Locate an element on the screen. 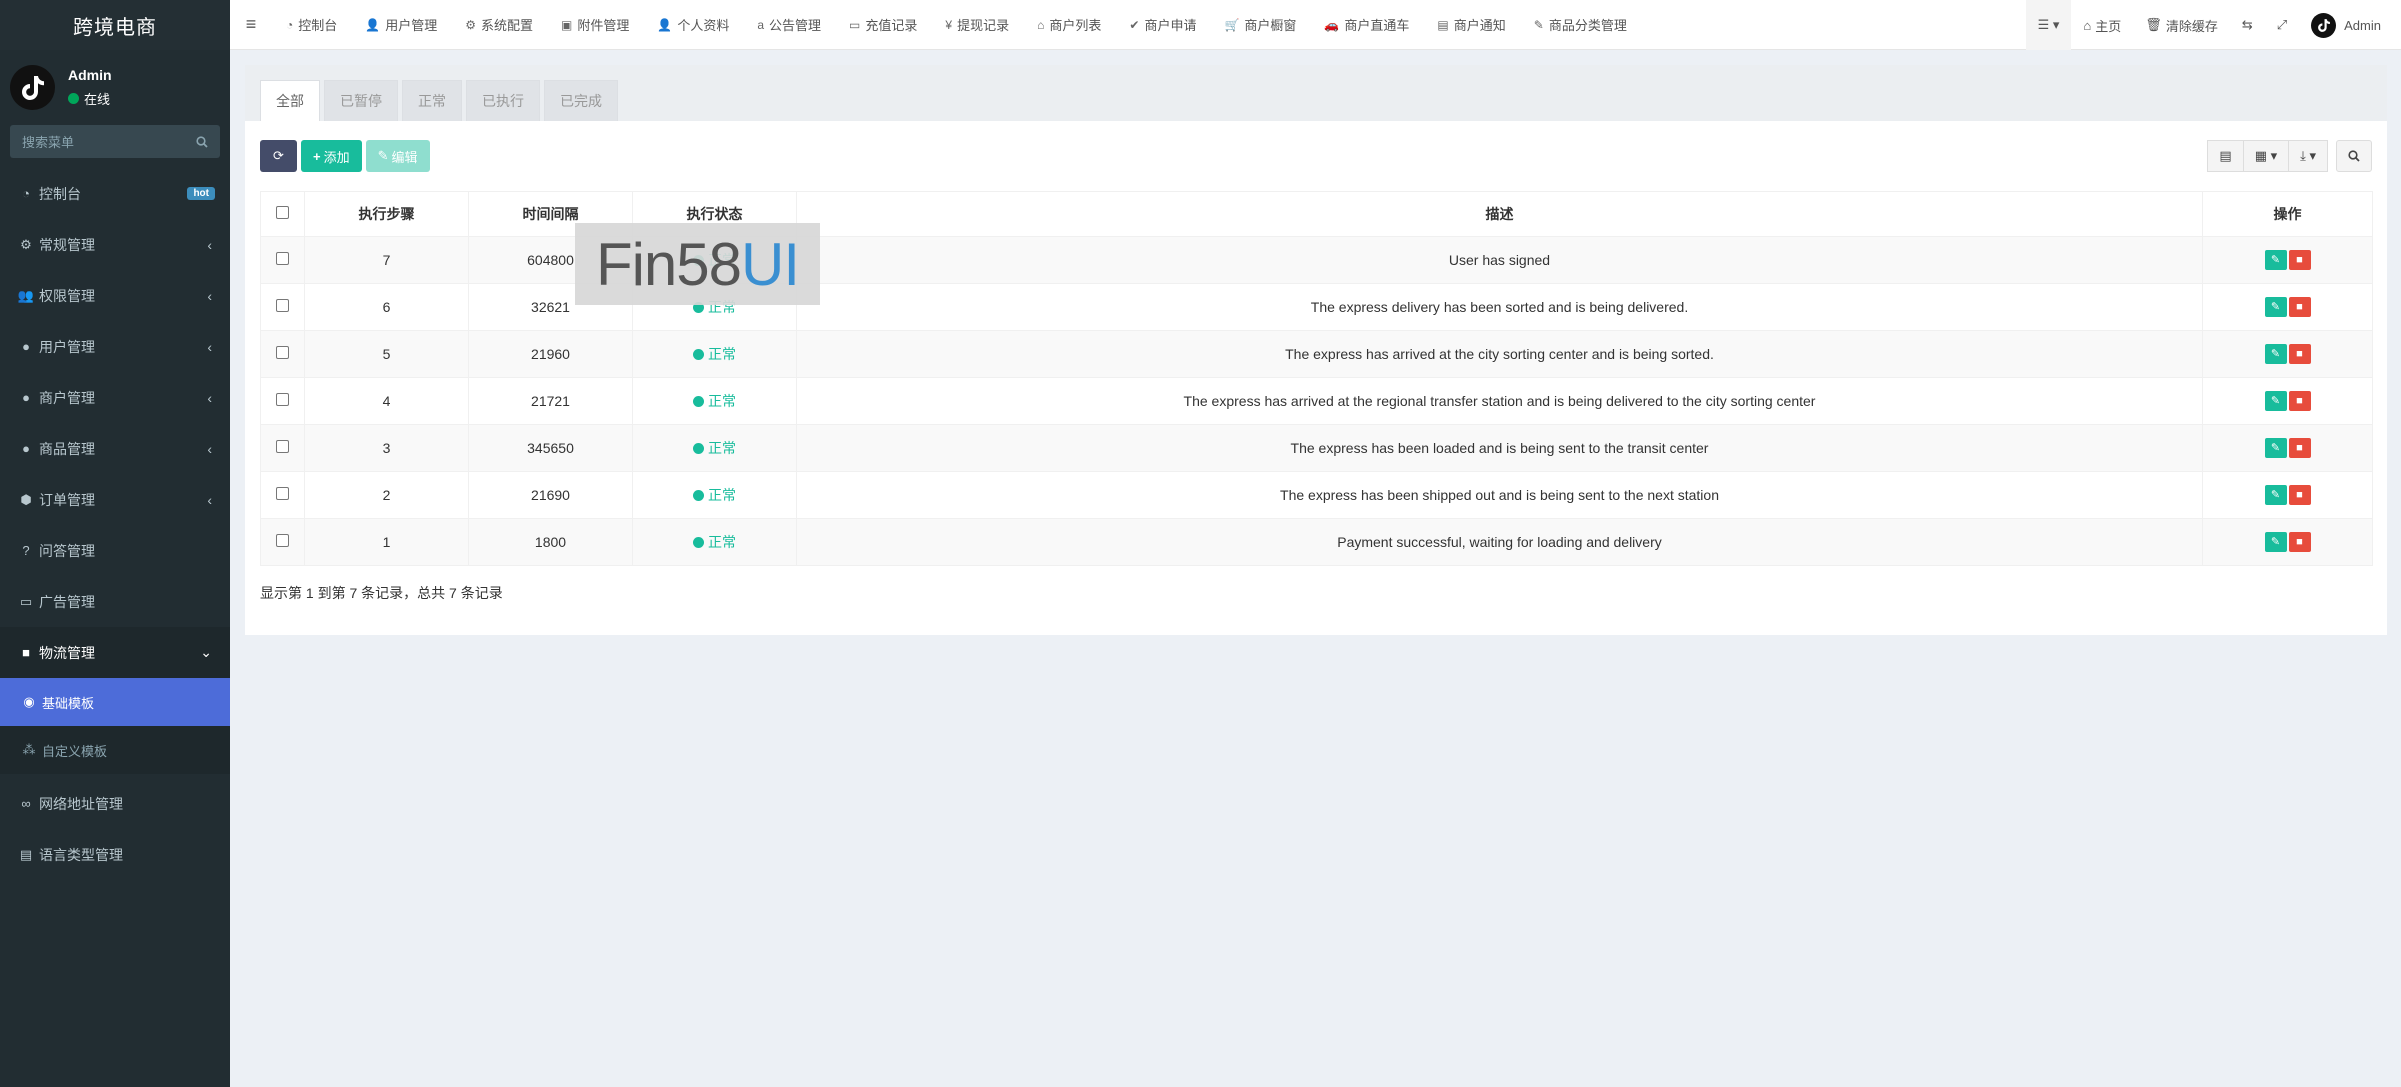  sidebar-item-6: ⬢ 订单管理 ‹ is located at coordinates (115, 499).